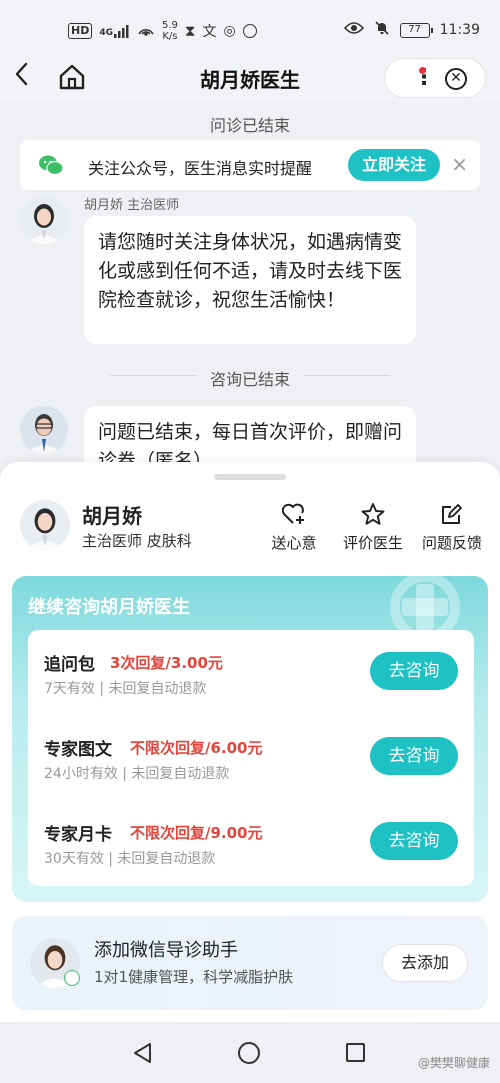  Describe the element at coordinates (425, 963) in the screenshot. I see `add-assistant-button: 去添加` at that location.